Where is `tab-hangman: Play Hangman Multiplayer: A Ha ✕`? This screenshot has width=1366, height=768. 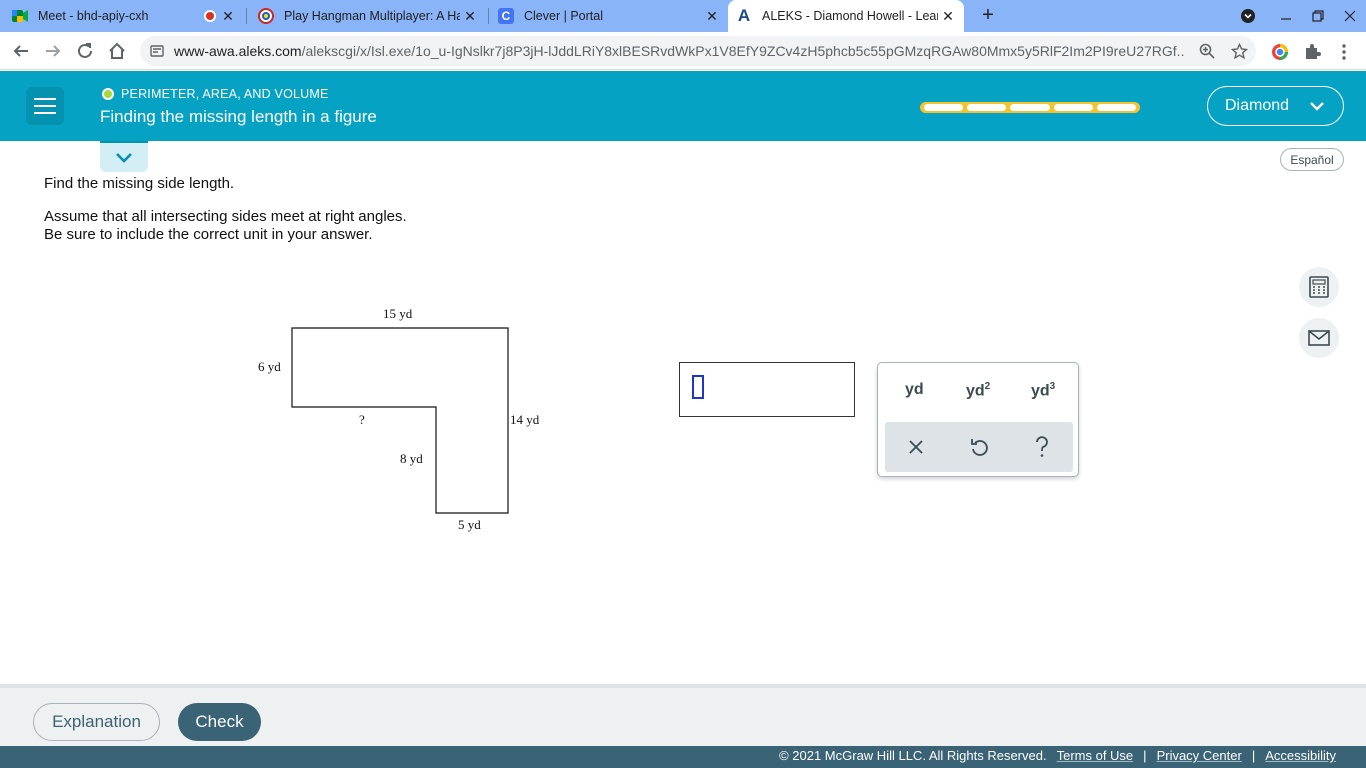 tab-hangman: Play Hangman Multiplayer: A Ha ✕ is located at coordinates (368, 16).